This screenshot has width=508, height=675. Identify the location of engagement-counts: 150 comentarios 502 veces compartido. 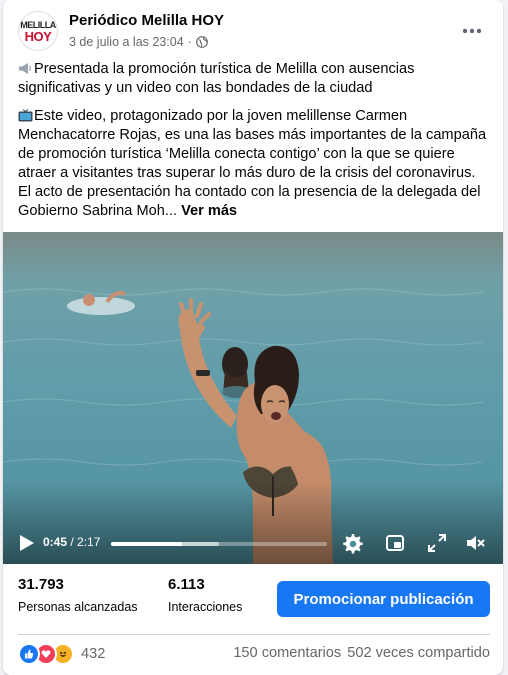
(361, 653).